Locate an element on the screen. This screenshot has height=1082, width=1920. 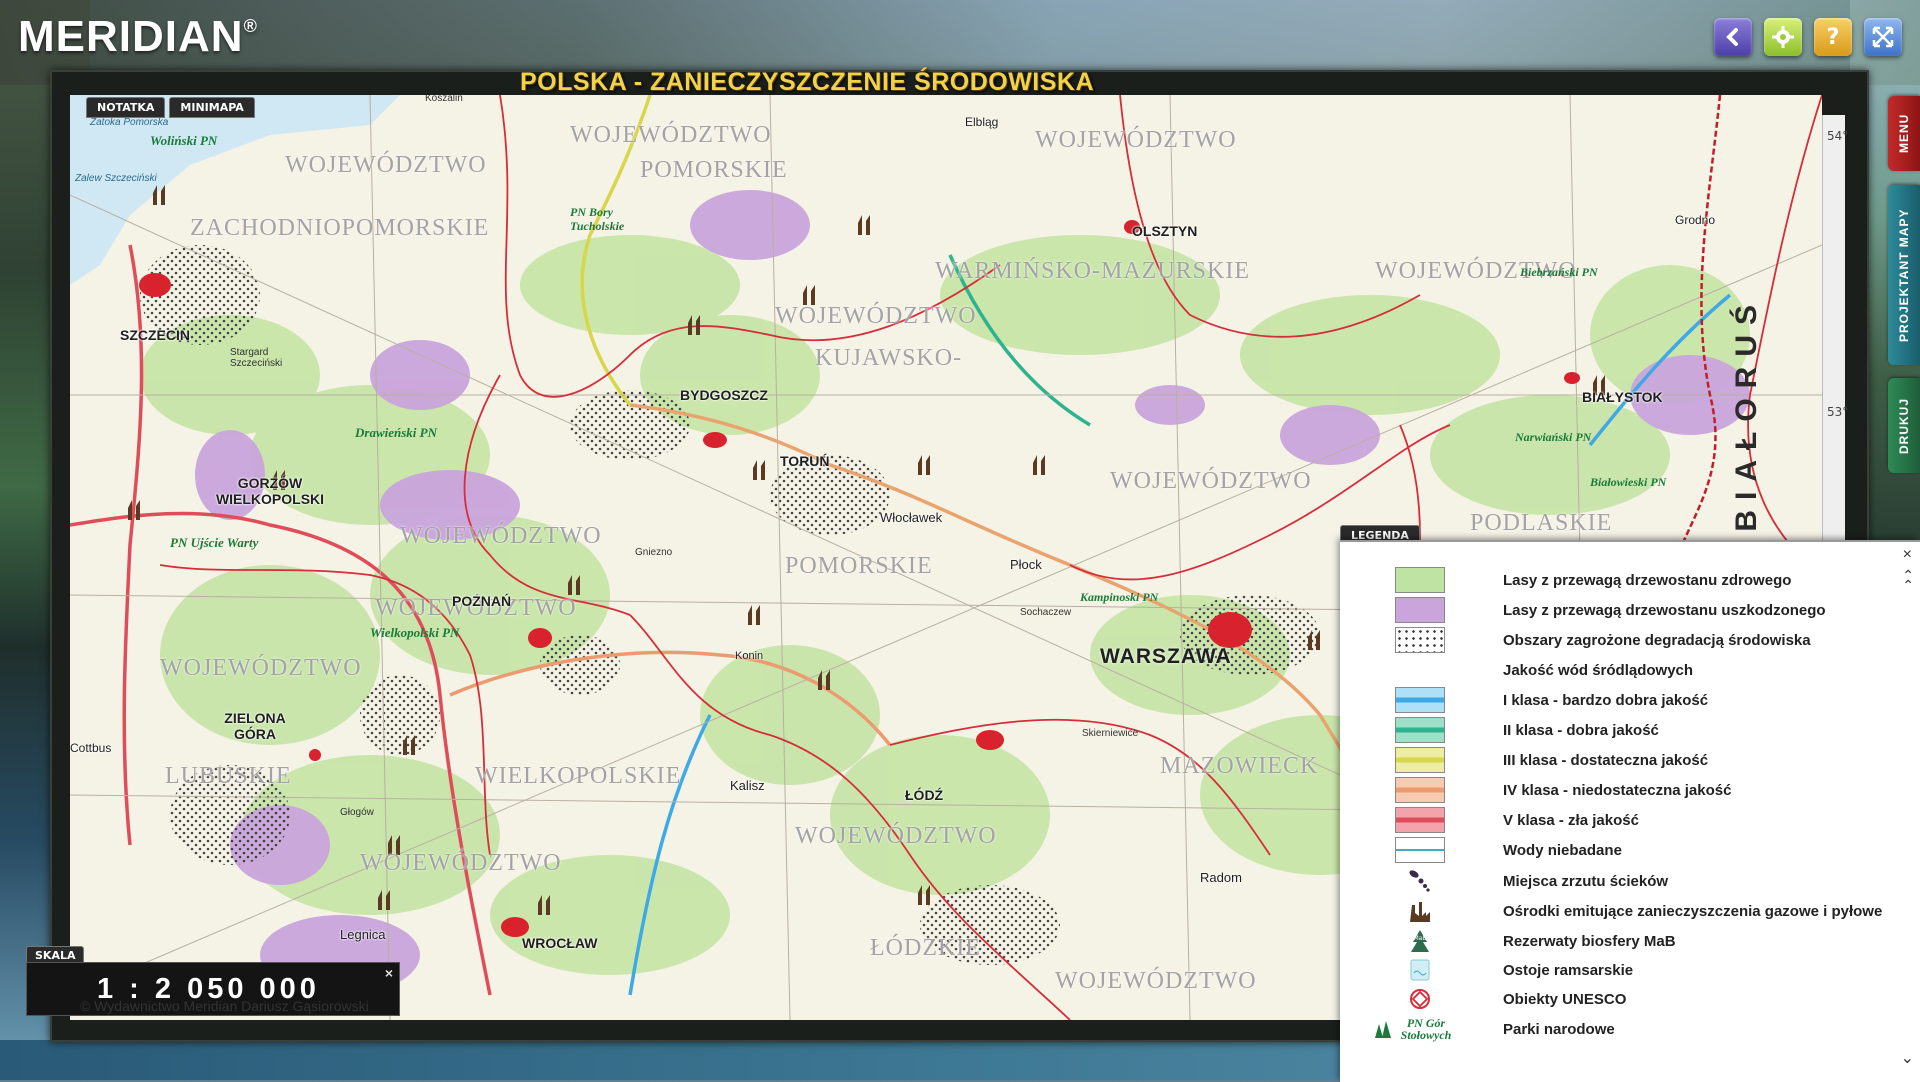
legend-item: III klasa - dostateczna jakość is located at coordinates (1620, 760).